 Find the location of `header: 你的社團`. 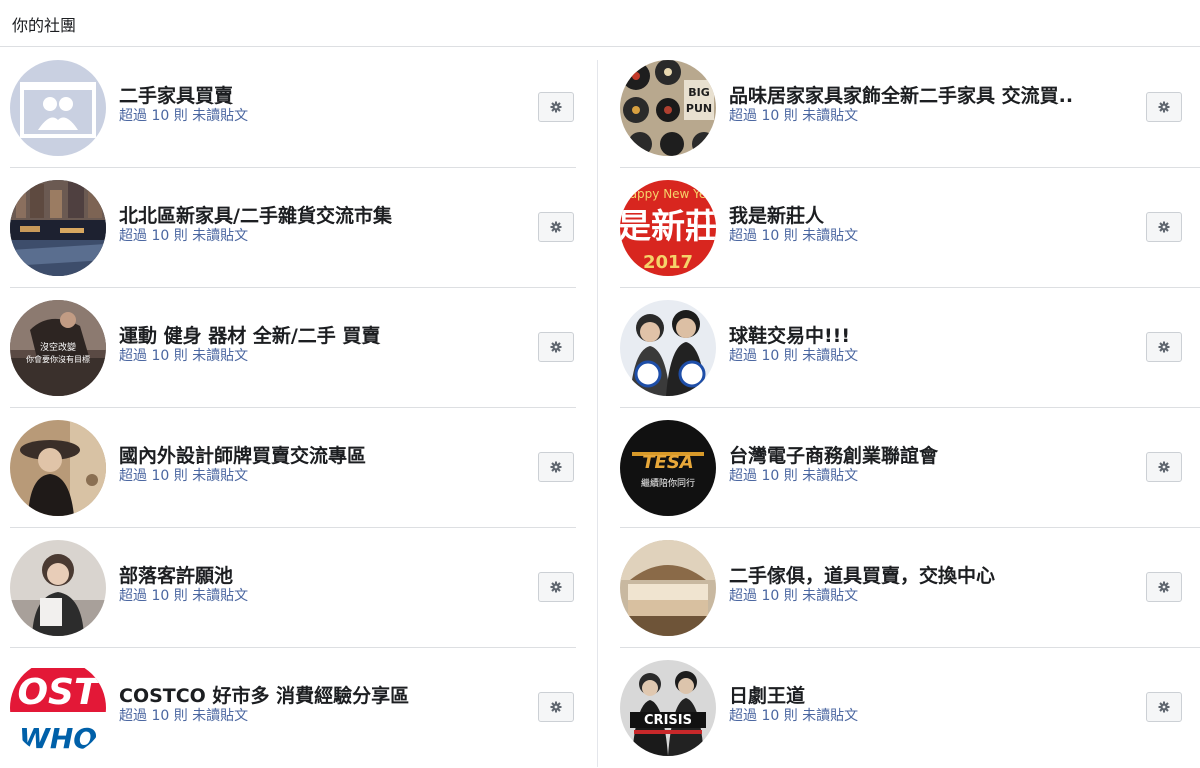

header: 你的社團 is located at coordinates (600, 23).